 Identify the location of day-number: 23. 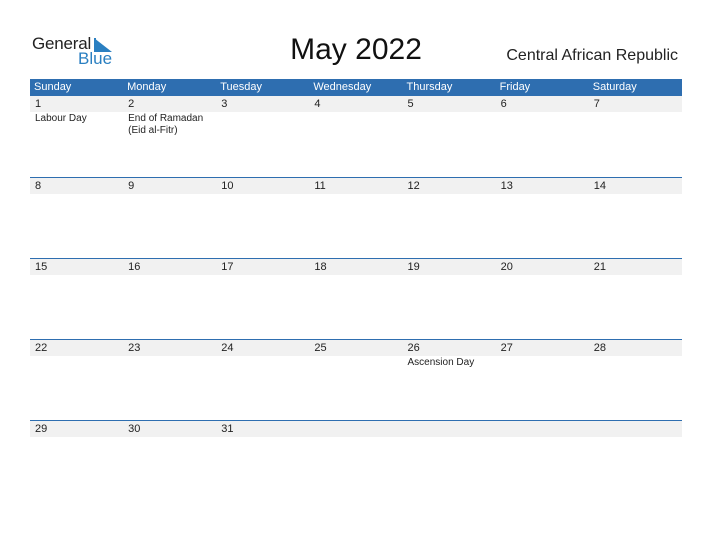
(134, 348).